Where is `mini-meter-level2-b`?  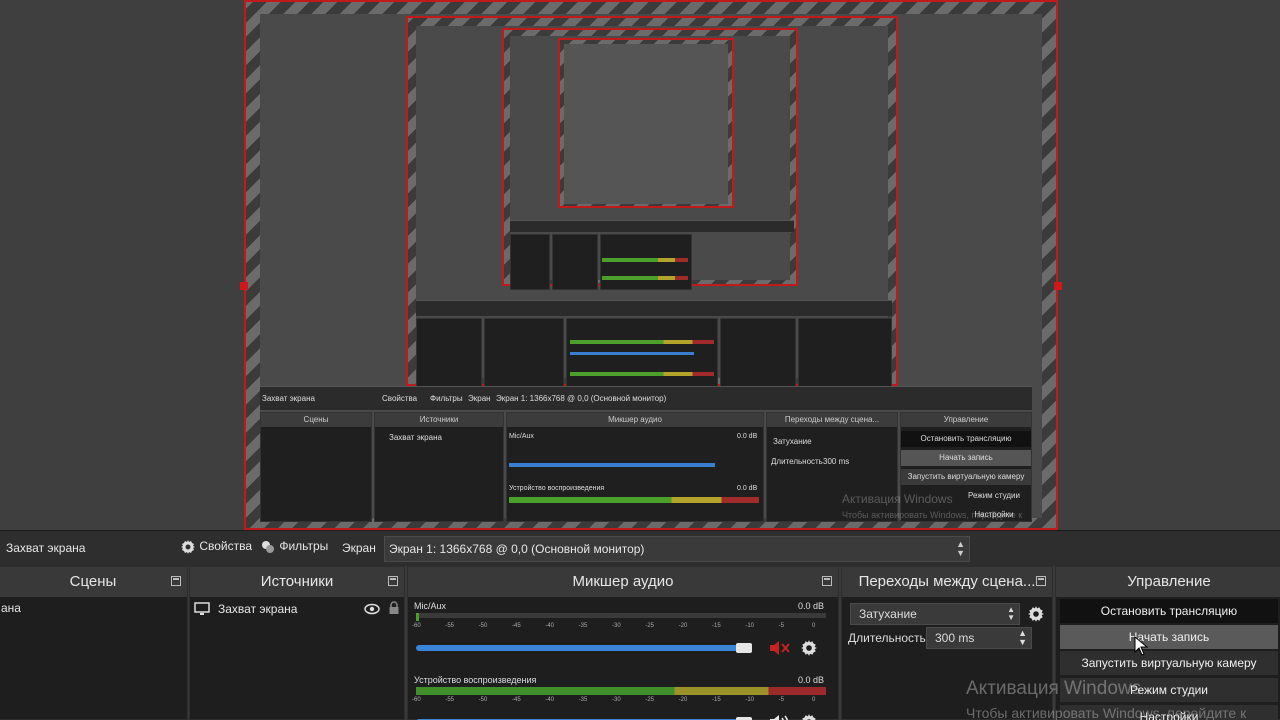
mini-meter-level2-b is located at coordinates (642, 374).